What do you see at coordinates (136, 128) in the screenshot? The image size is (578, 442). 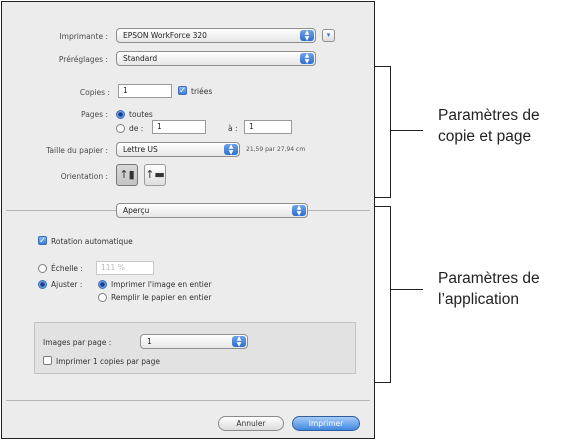 I see `pages-from-label: de :` at bounding box center [136, 128].